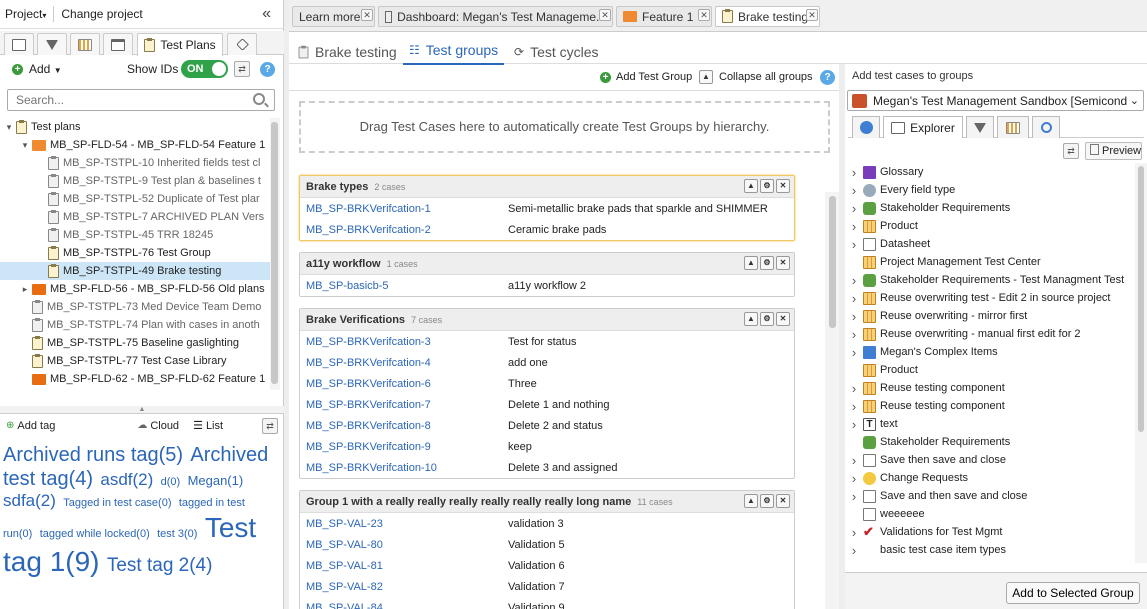  I want to click on test-case-id-link: MB_SP-VAL-81, so click(344, 566).